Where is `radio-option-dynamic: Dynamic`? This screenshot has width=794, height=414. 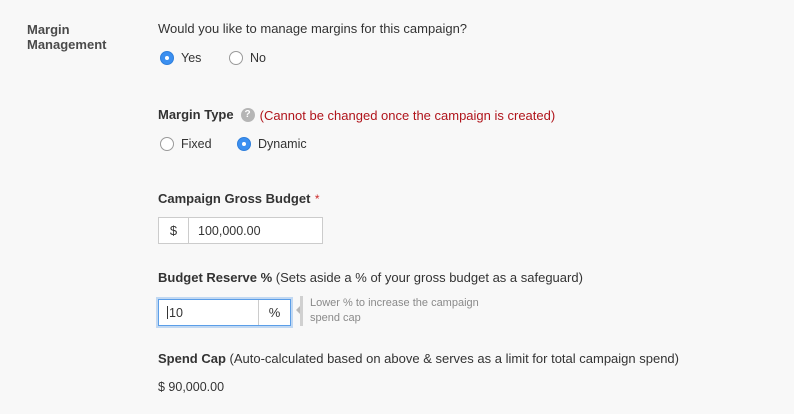
radio-option-dynamic: Dynamic is located at coordinates (272, 144).